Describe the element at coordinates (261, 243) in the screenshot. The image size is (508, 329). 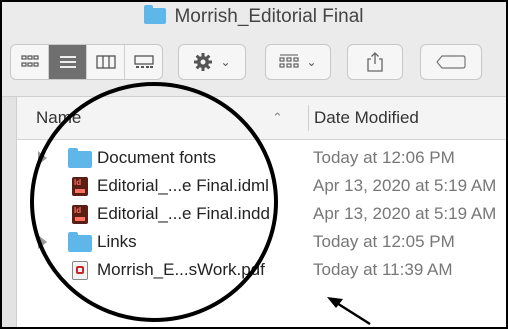
I see `file-row: Links Today at 12:05 PM` at that location.